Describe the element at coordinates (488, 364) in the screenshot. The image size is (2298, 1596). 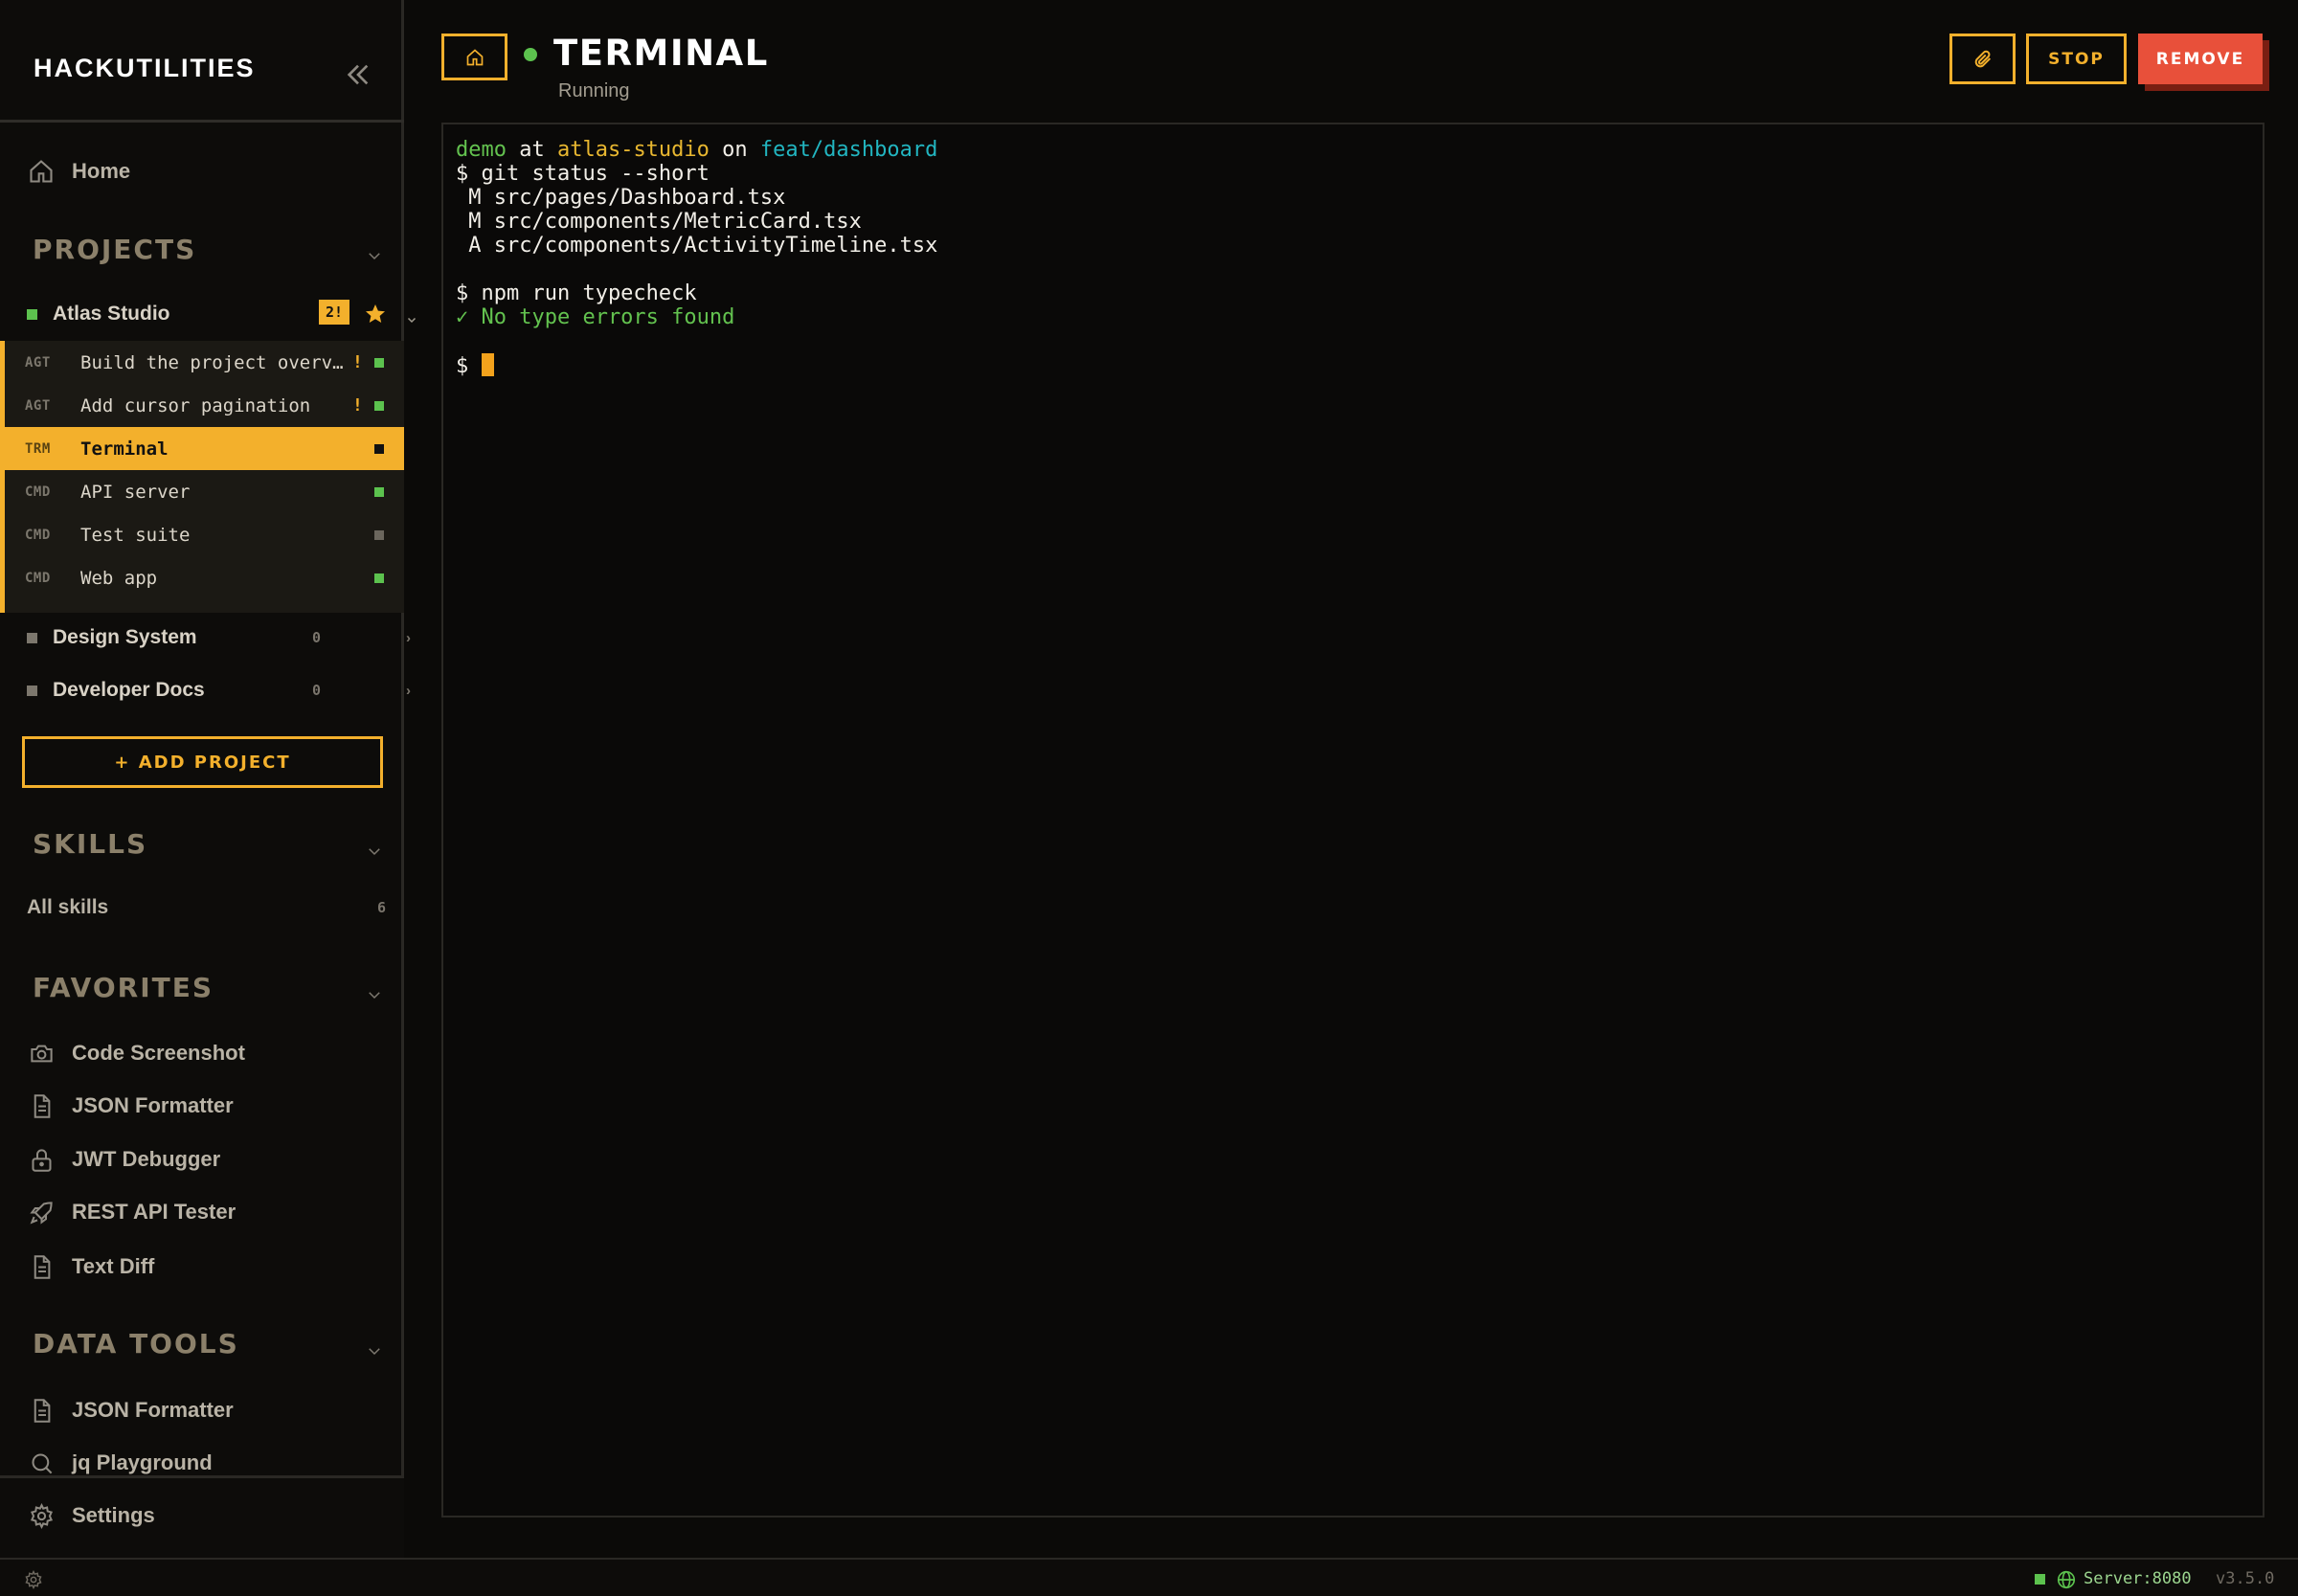
I see `terminal-cursor` at that location.